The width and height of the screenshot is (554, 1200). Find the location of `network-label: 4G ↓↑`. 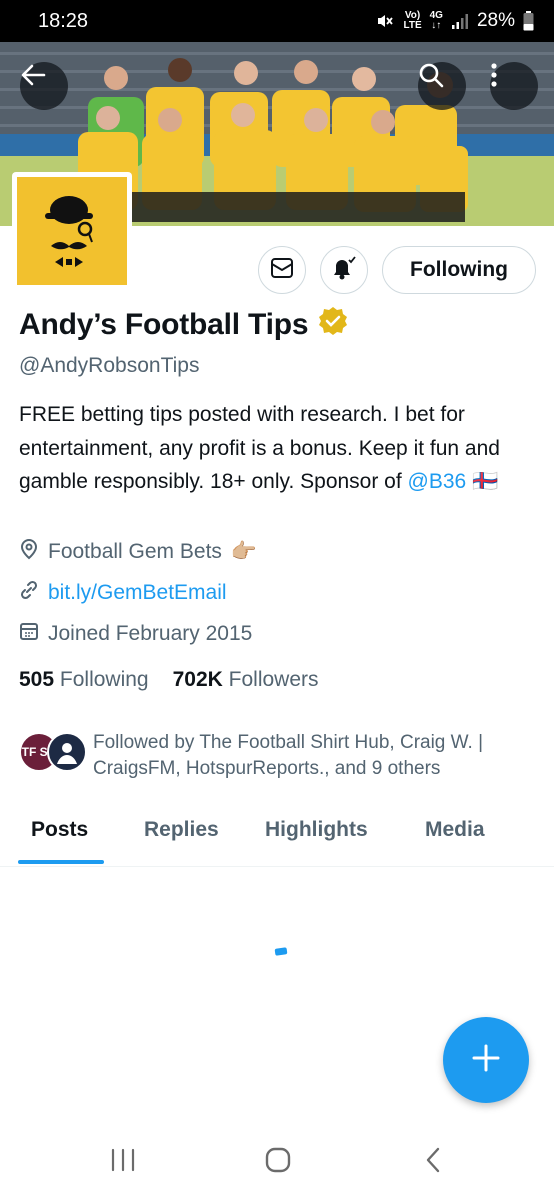

network-label: 4G ↓↑ is located at coordinates (436, 20).